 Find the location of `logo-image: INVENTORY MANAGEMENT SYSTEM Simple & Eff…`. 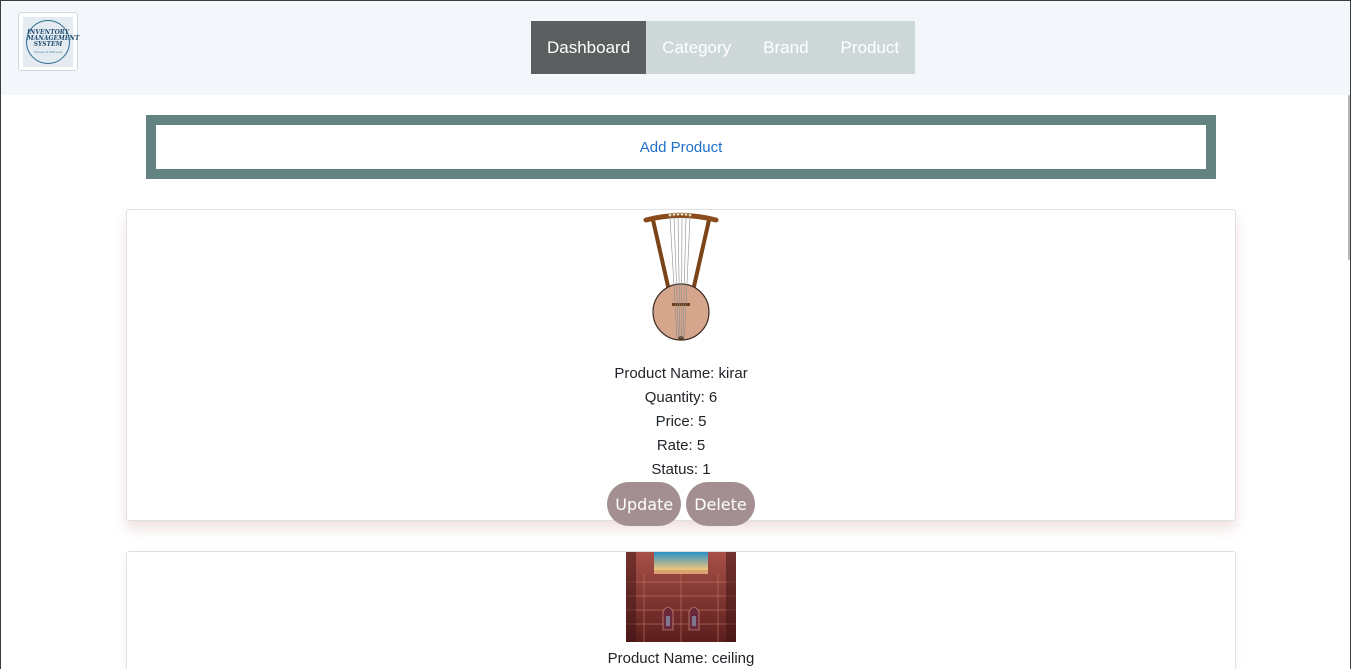

logo-image: INVENTORY MANAGEMENT SYSTEM Simple & Eff… is located at coordinates (51, 41).